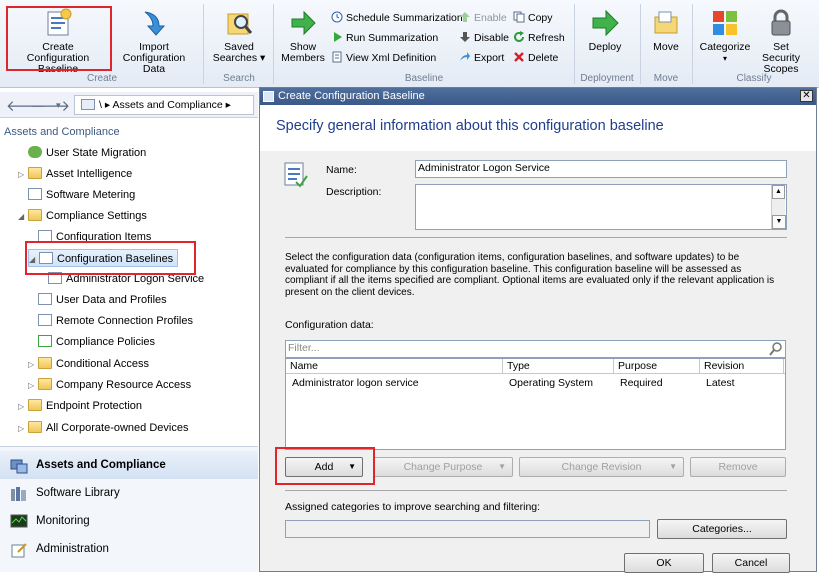 This screenshot has width=819, height=573. What do you see at coordinates (50, 105) in the screenshot?
I see `forward-arrow-icon: 🡒` at bounding box center [50, 105].